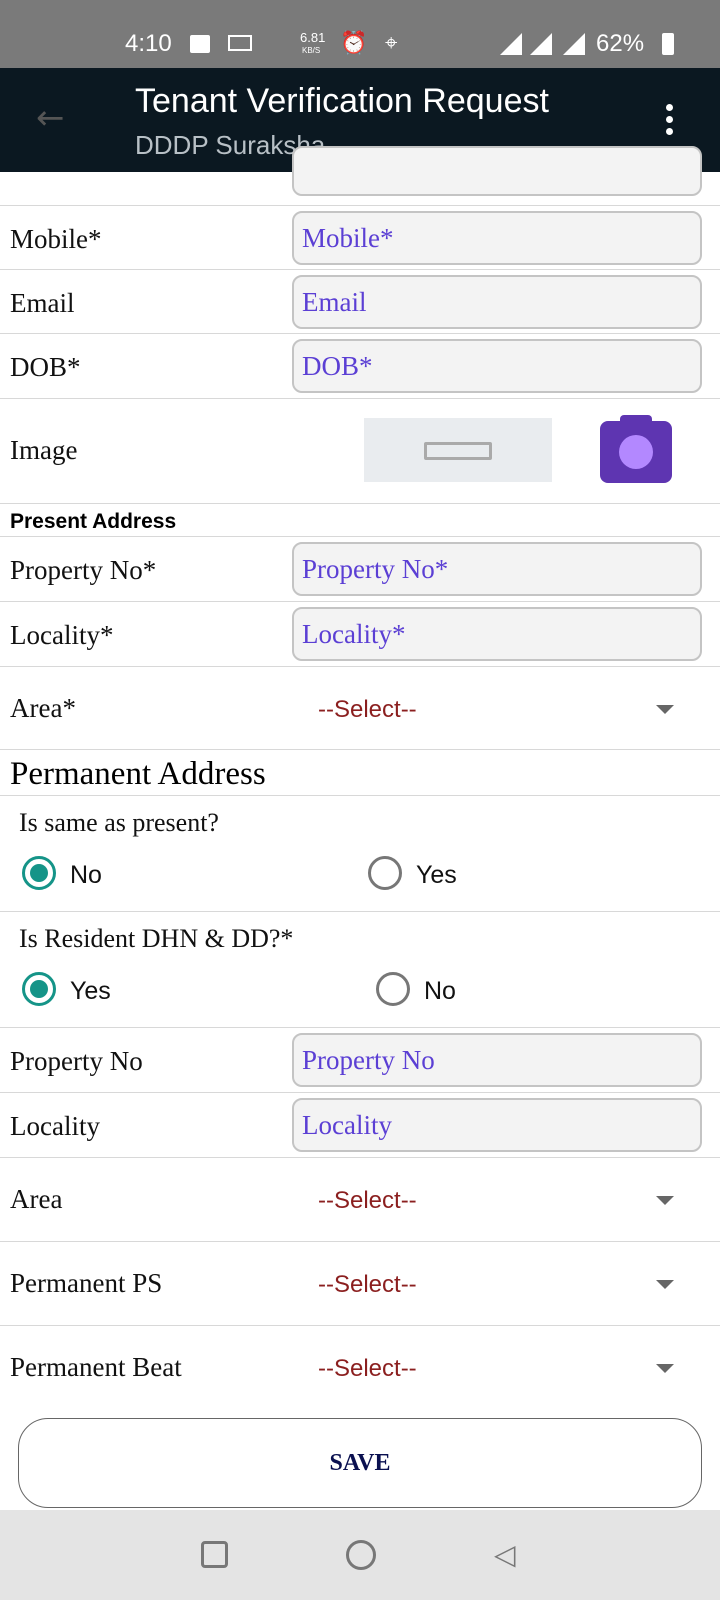  I want to click on resident-question: Is Resident DHN & DD?*, so click(156, 938).